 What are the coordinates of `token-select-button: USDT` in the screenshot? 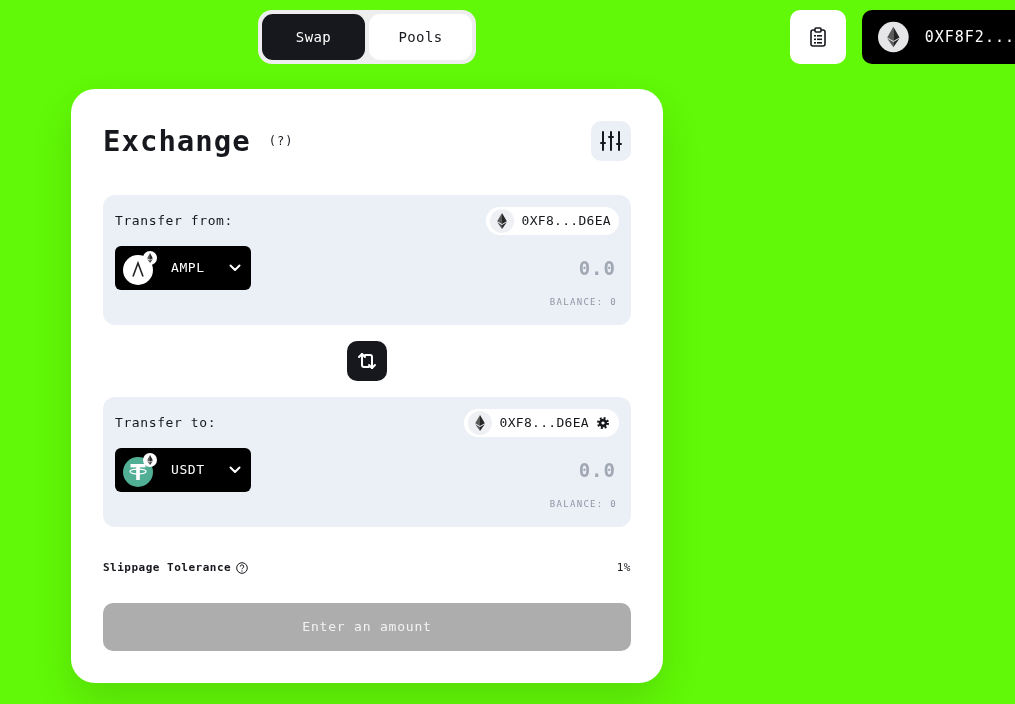 It's located at (183, 470).